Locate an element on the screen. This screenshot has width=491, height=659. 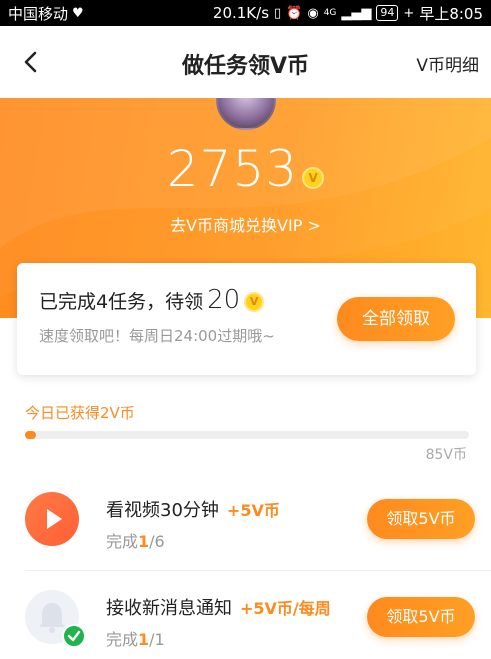
exchange-vip-link: 去V币商城兑换VIP > is located at coordinates (245, 224).